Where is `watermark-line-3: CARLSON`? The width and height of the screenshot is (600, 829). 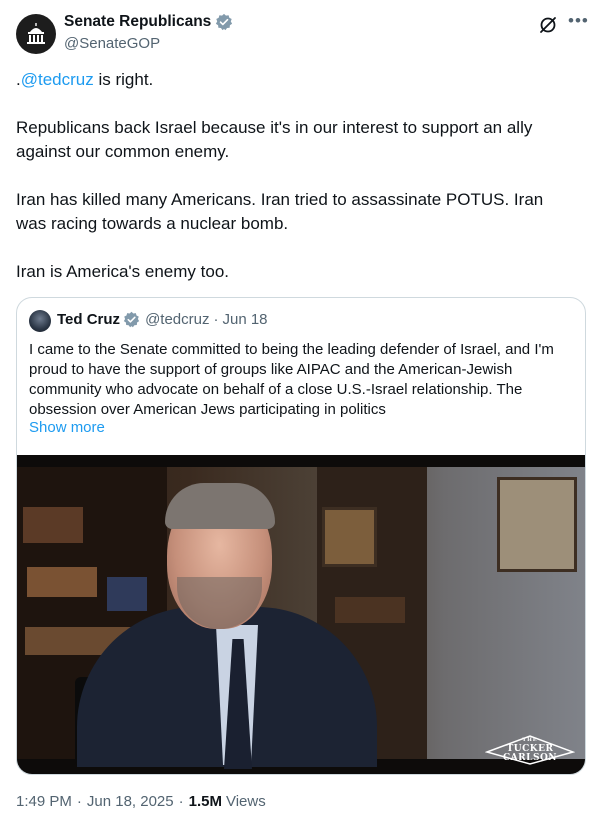 watermark-line-3: CARLSON is located at coordinates (530, 758).